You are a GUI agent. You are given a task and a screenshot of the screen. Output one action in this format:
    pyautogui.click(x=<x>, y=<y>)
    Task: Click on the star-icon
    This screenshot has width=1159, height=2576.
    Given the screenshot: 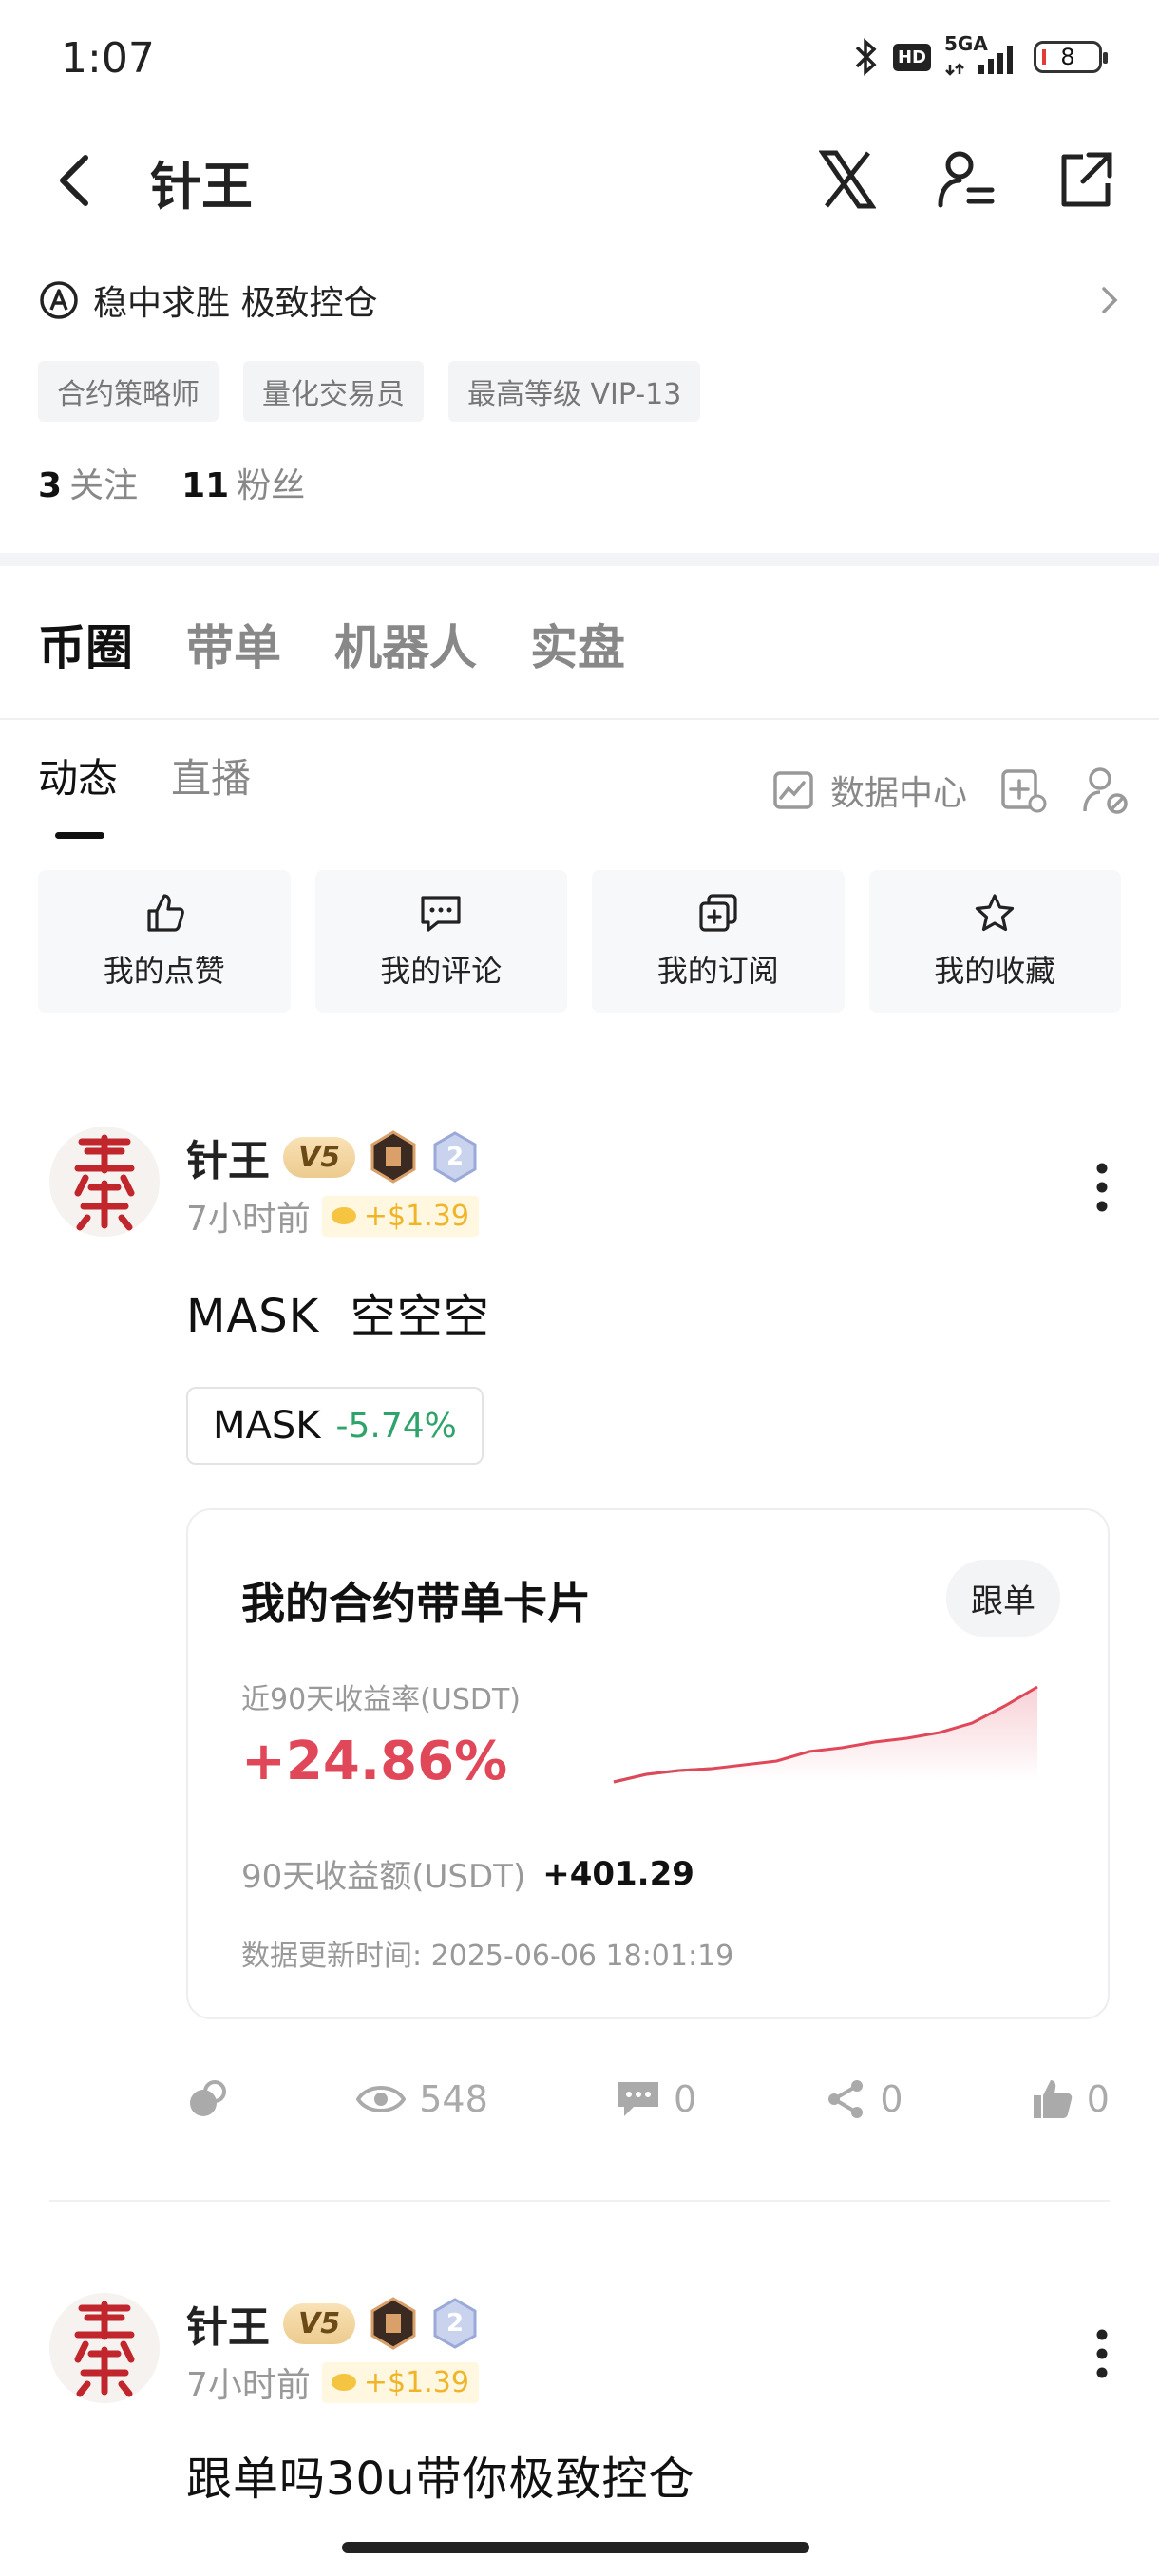 What is the action you would take?
    pyautogui.click(x=995, y=913)
    